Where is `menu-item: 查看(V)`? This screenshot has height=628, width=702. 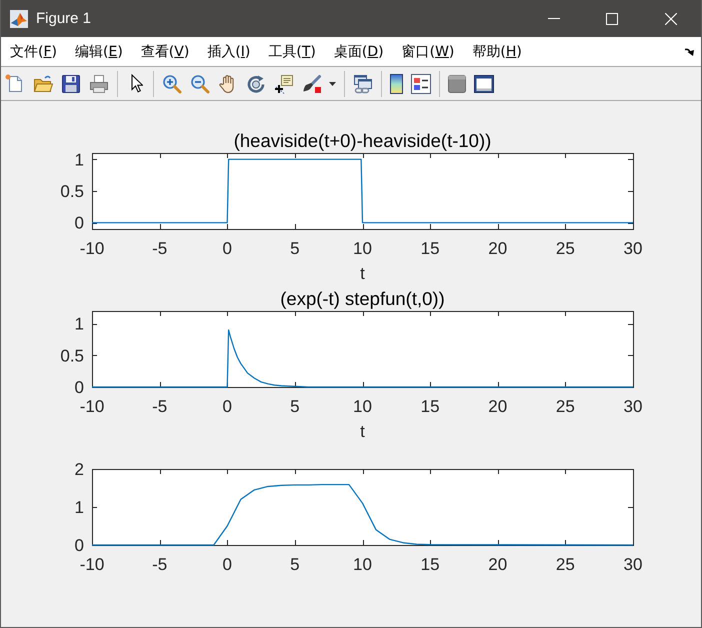 menu-item: 查看(V) is located at coordinates (165, 51).